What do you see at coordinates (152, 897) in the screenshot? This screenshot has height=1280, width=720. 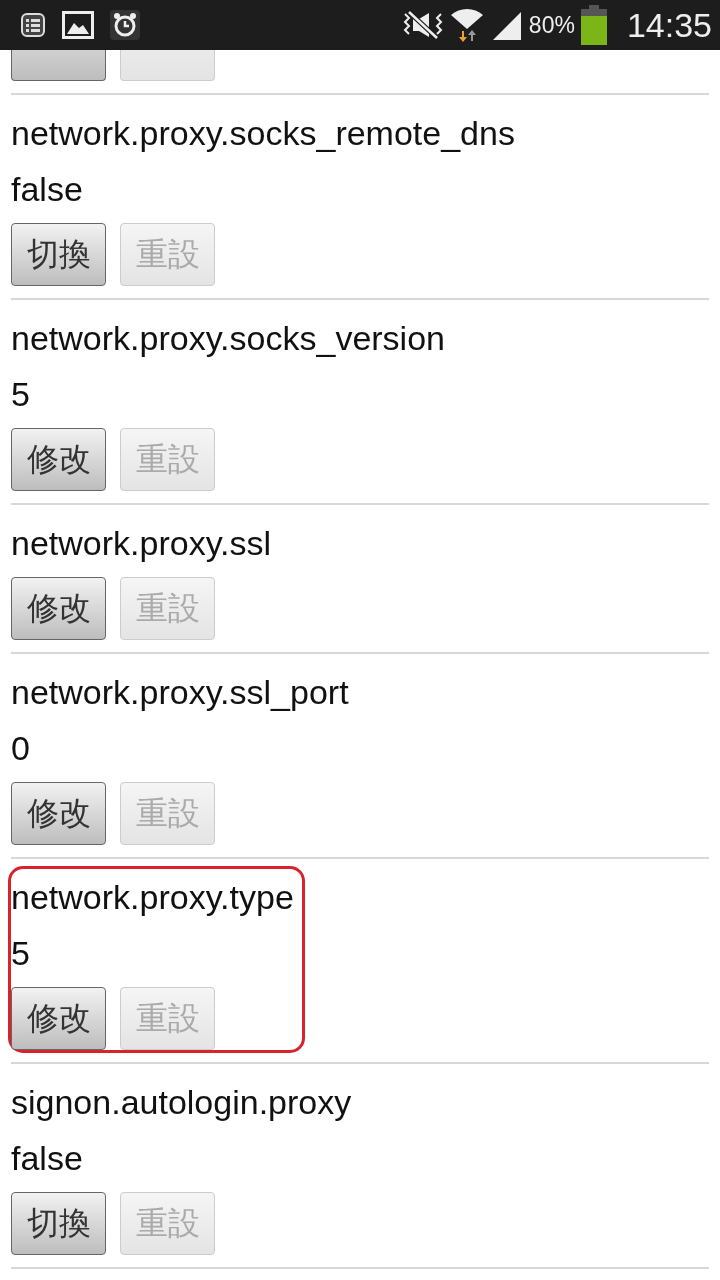 I see `preference-name: network.proxy.type` at bounding box center [152, 897].